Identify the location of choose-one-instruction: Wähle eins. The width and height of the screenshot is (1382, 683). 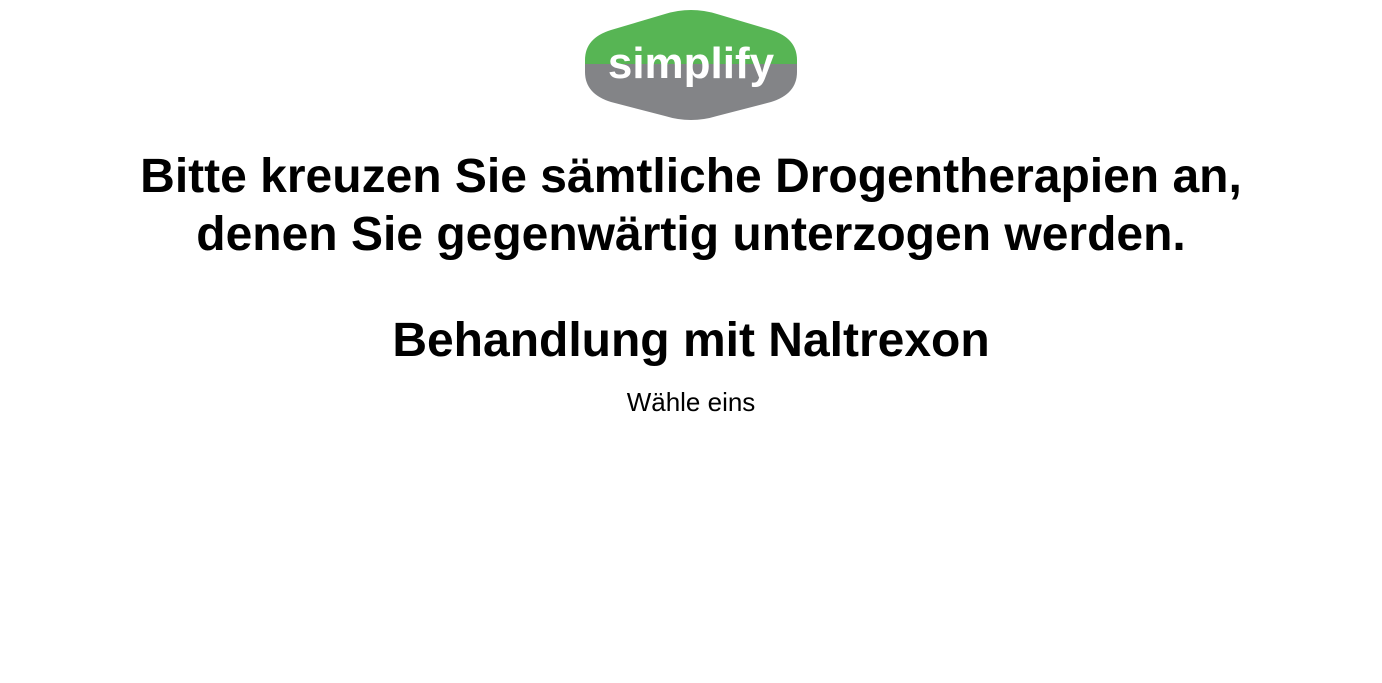
(691, 402).